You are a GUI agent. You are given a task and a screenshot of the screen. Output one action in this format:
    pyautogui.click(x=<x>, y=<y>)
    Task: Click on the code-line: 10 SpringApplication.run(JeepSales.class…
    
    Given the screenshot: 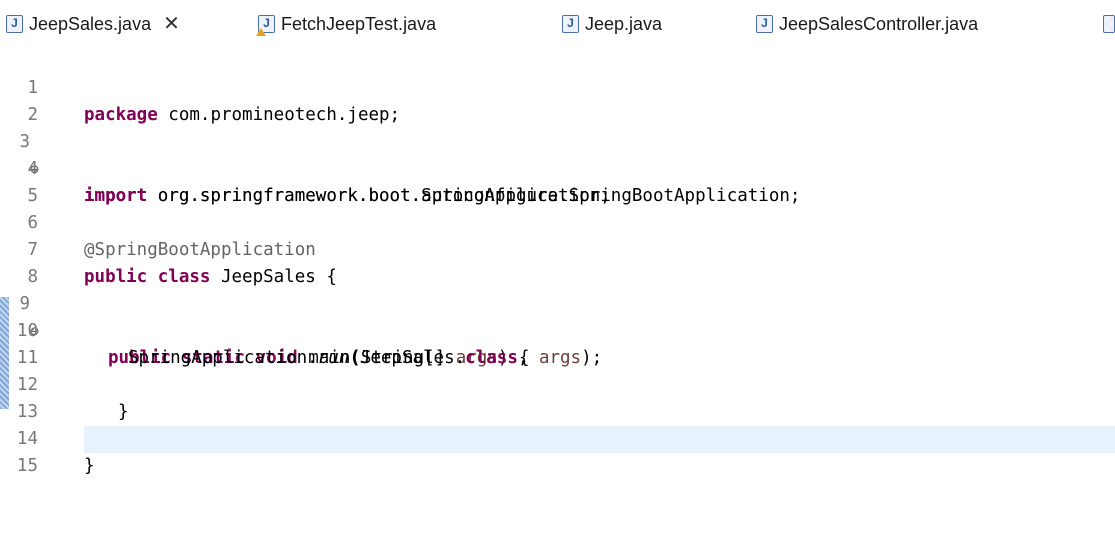 What is the action you would take?
    pyautogui.click(x=557, y=329)
    